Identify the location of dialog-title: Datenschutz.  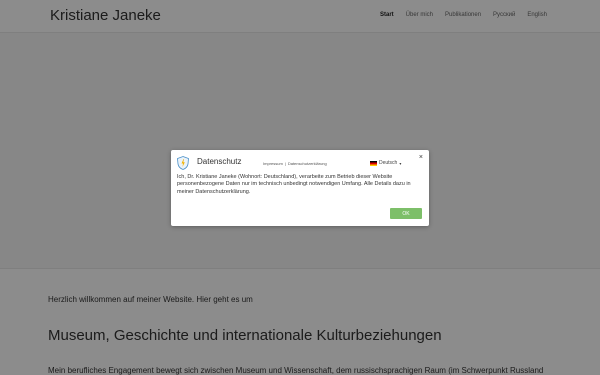
(219, 161).